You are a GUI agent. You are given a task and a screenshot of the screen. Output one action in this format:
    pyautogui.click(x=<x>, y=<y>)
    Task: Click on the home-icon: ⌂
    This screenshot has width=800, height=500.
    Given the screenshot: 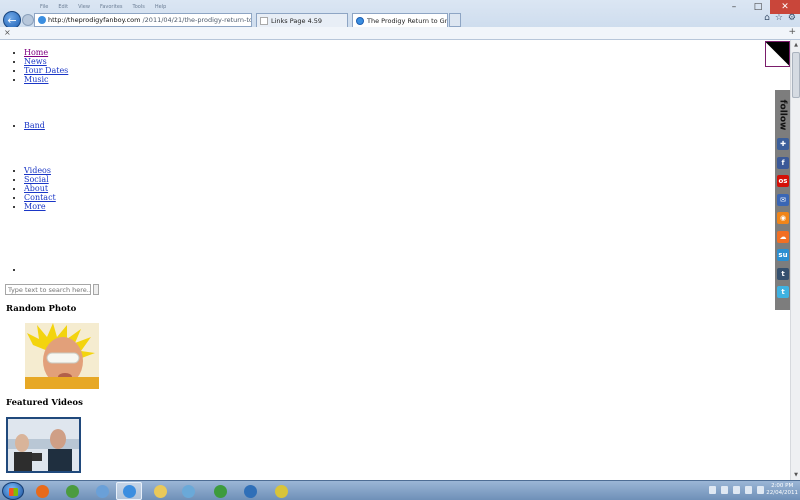 What is the action you would take?
    pyautogui.click(x=767, y=18)
    